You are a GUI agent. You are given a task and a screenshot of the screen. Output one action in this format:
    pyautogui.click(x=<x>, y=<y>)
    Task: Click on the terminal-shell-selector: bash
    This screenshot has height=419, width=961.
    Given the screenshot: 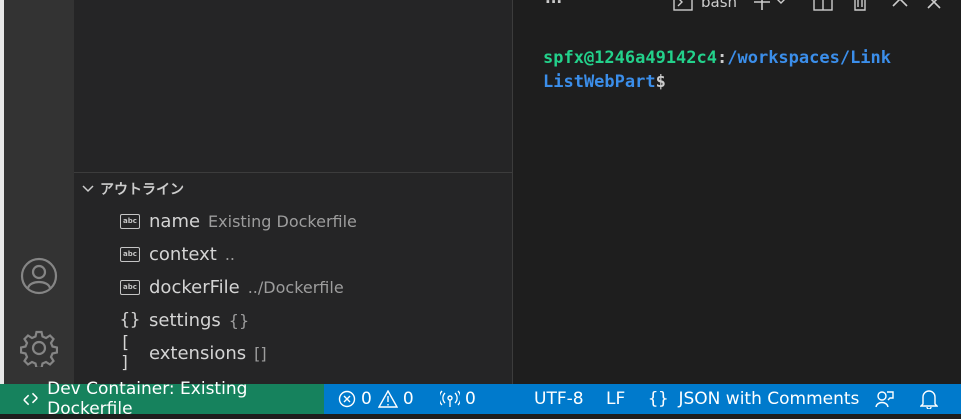 What is the action you would take?
    pyautogui.click(x=705, y=6)
    